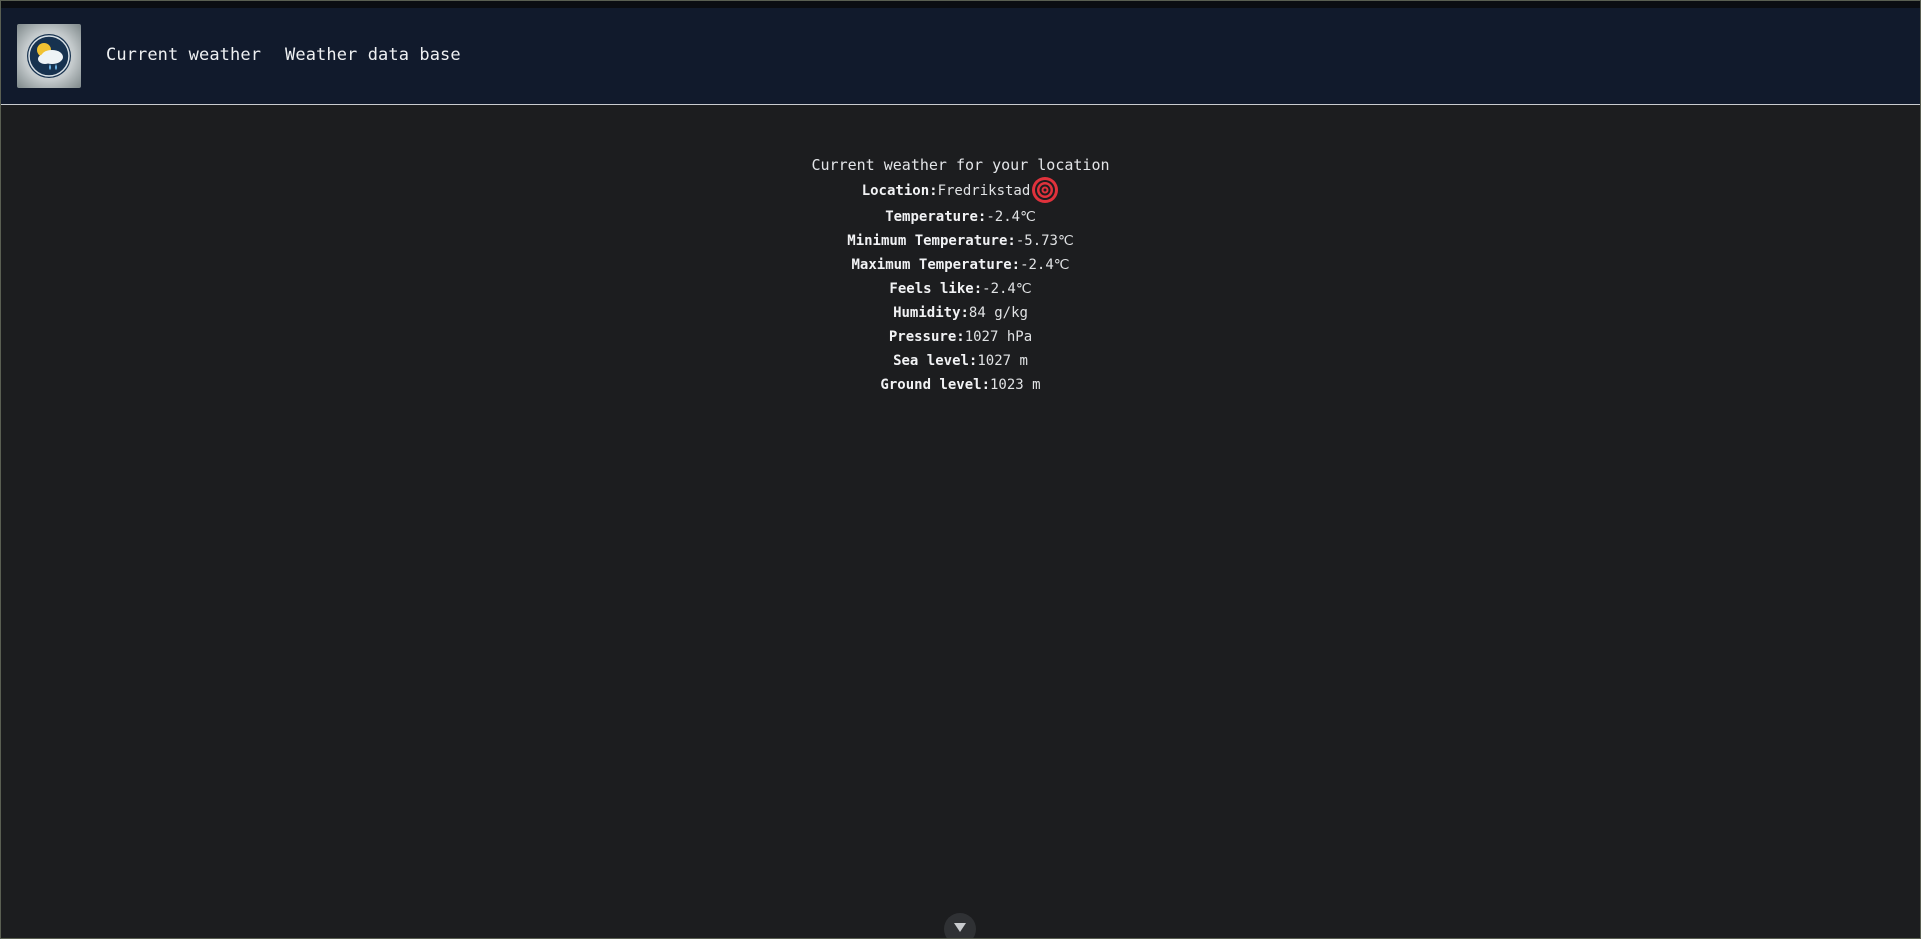  What do you see at coordinates (998, 337) in the screenshot?
I see `pressure-value: 1027 hPa` at bounding box center [998, 337].